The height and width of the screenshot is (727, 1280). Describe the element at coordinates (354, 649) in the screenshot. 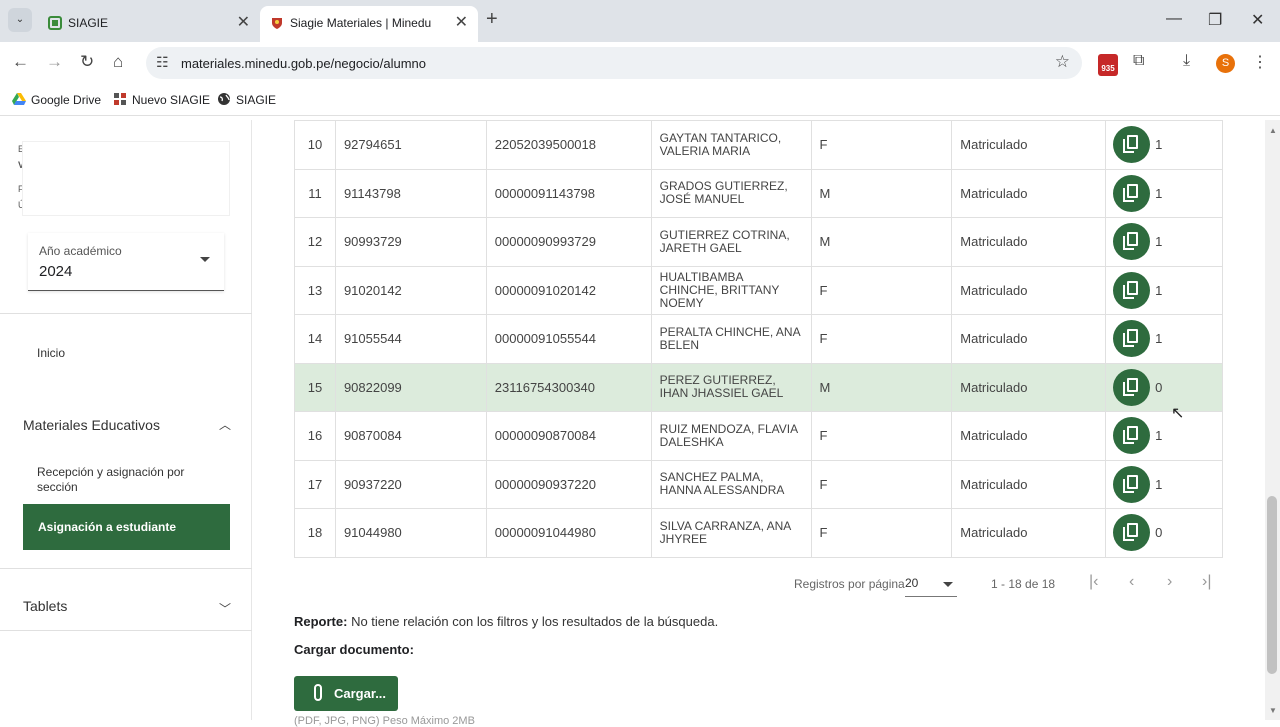

I see `upload-title: Cargar documento:` at that location.